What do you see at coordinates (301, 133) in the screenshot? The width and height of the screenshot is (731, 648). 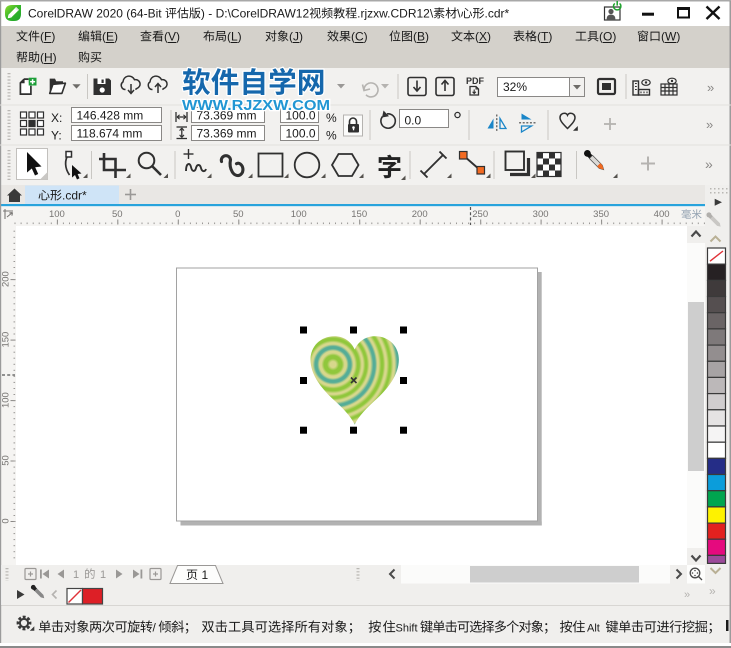 I see `svg-text: 100.0` at bounding box center [301, 133].